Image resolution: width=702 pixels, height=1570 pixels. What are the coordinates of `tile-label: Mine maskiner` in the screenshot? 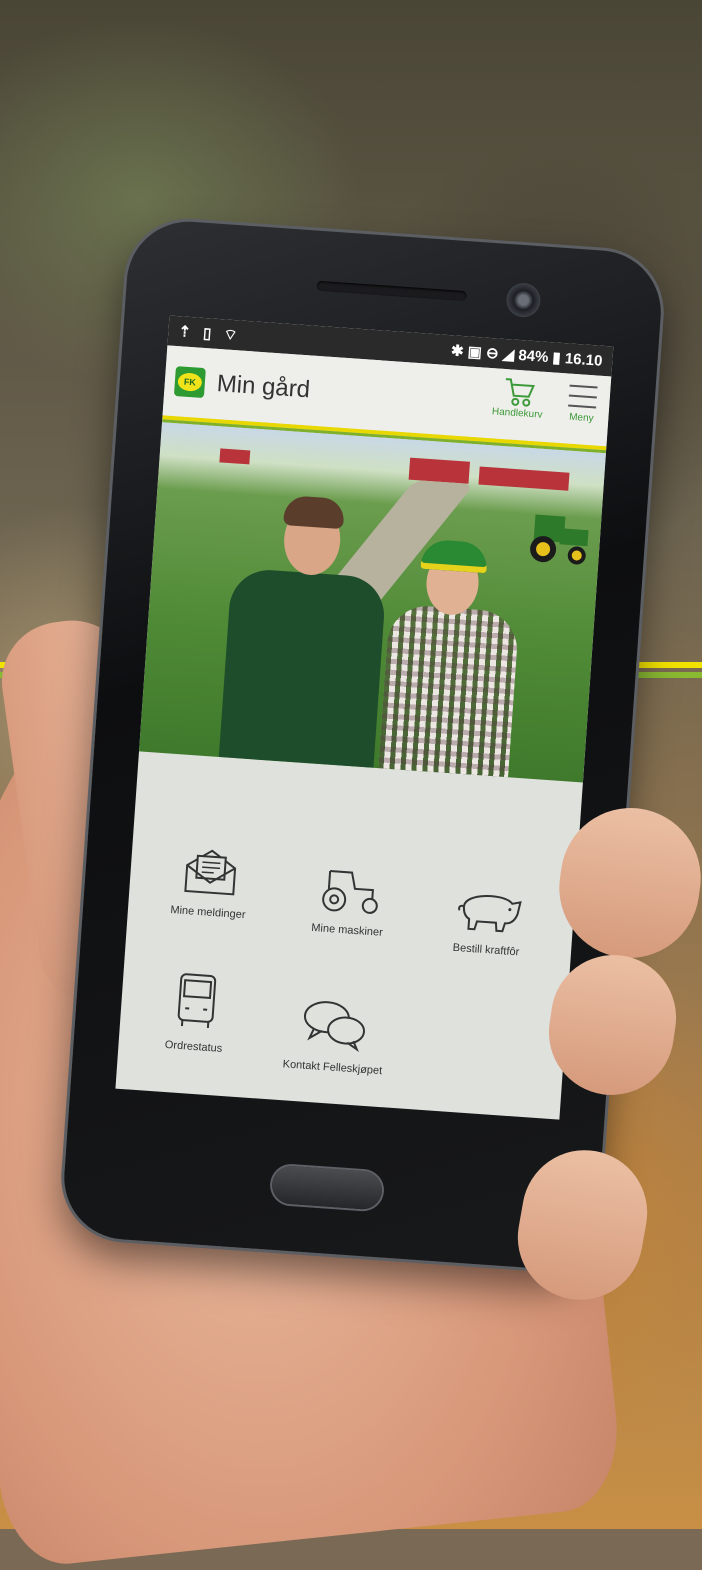 It's located at (347, 930).